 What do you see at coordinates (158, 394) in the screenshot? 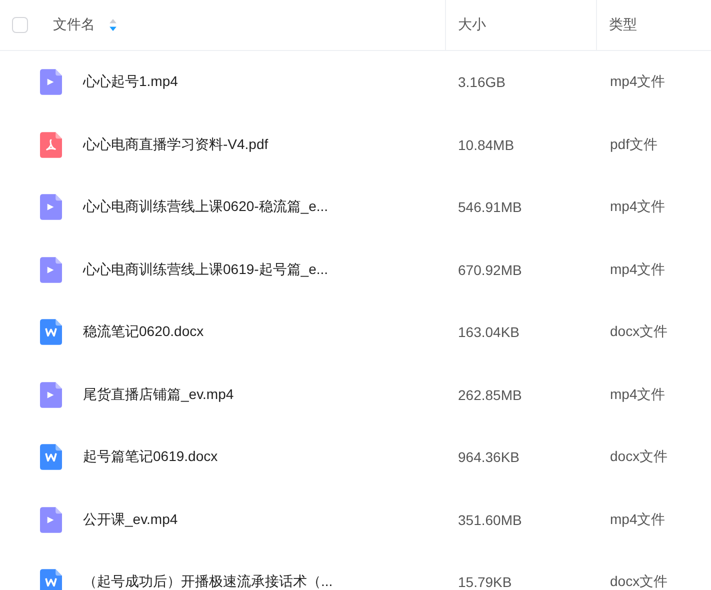
I see `file-name: 尾货直播店铺篇_ev.mp4` at bounding box center [158, 394].